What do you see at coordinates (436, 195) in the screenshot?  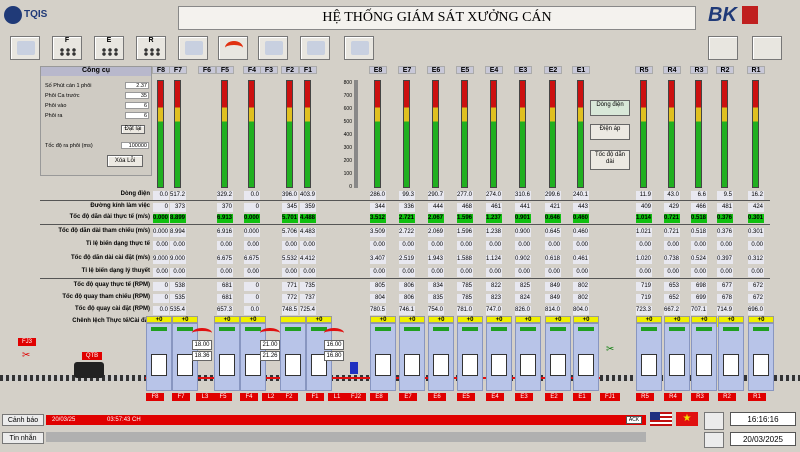 I see `current-row-cell: 290.7` at bounding box center [436, 195].